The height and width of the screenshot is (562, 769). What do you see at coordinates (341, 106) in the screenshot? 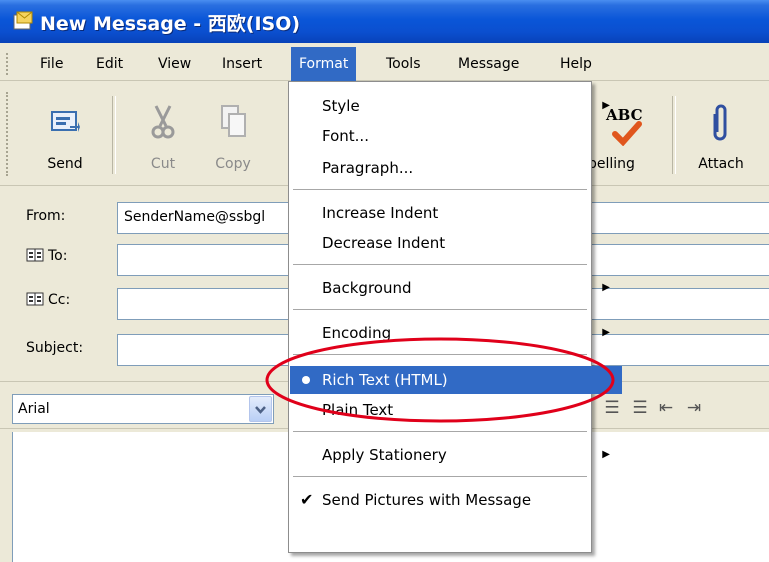
I see `style-label: Style` at bounding box center [341, 106].